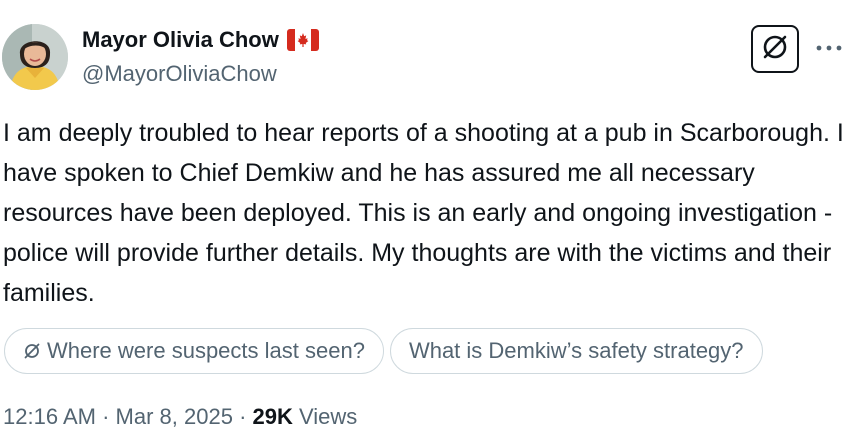 This screenshot has width=852, height=437. I want to click on author-handle: @MayorOliviaChow, so click(179, 74).